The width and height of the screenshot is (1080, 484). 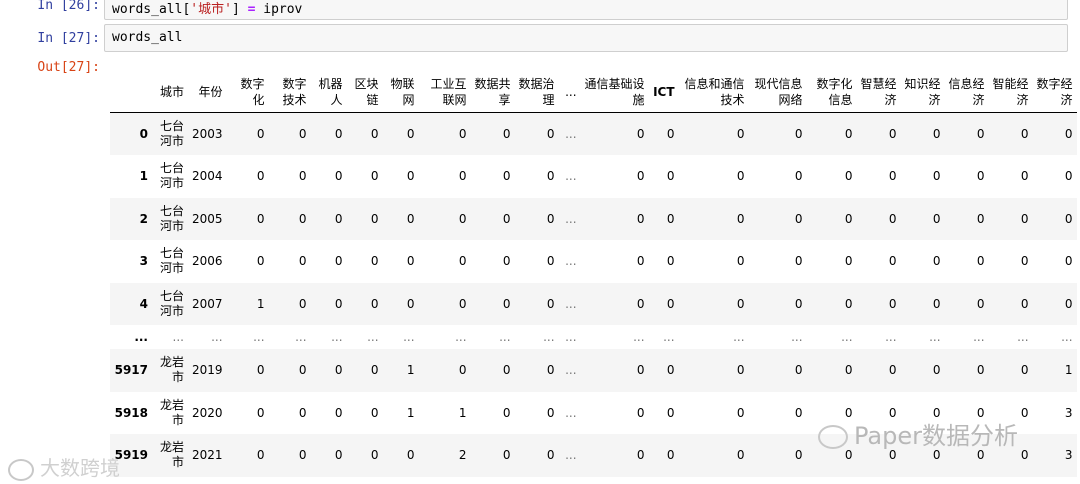 What do you see at coordinates (922, 92) in the screenshot?
I see `column-header: 知识经济` at bounding box center [922, 92].